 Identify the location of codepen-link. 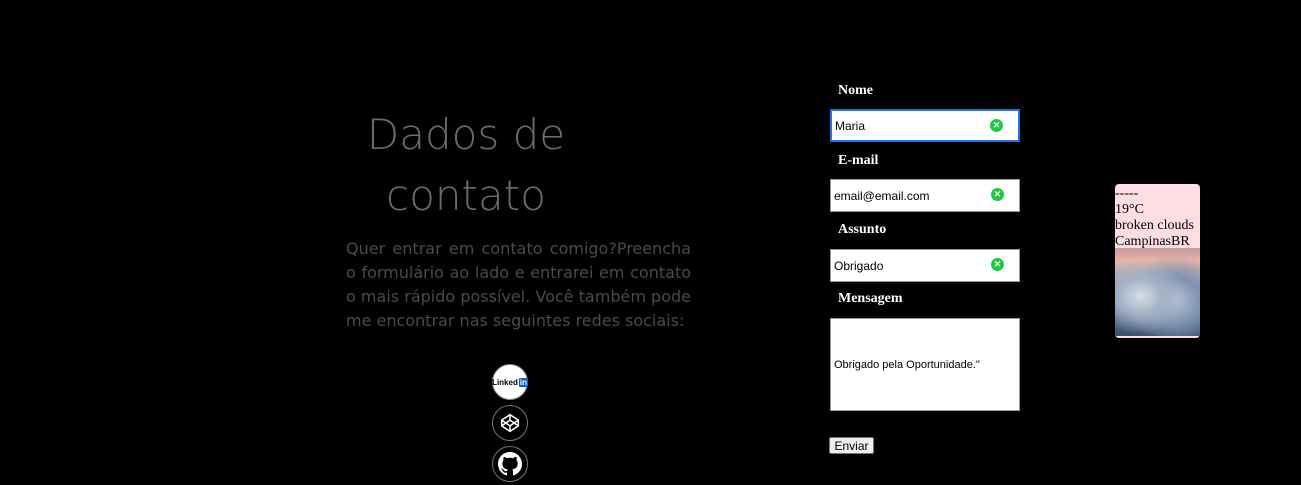
(510, 423).